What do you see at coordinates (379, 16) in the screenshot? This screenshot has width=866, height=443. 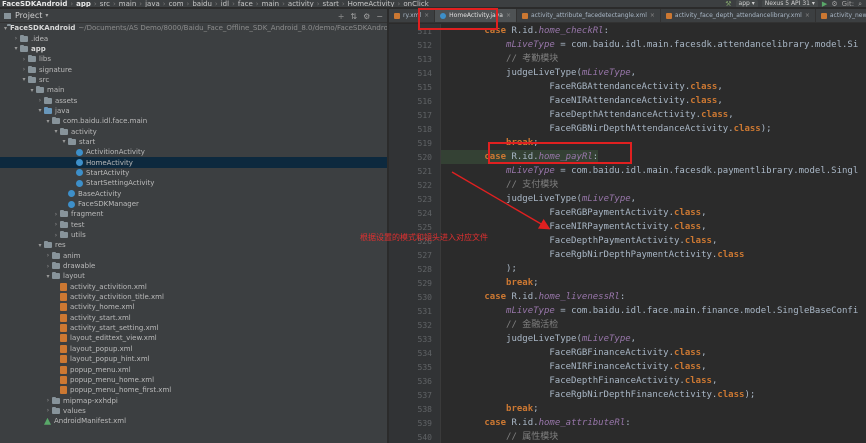 I see `minimize-icon: −` at bounding box center [379, 16].